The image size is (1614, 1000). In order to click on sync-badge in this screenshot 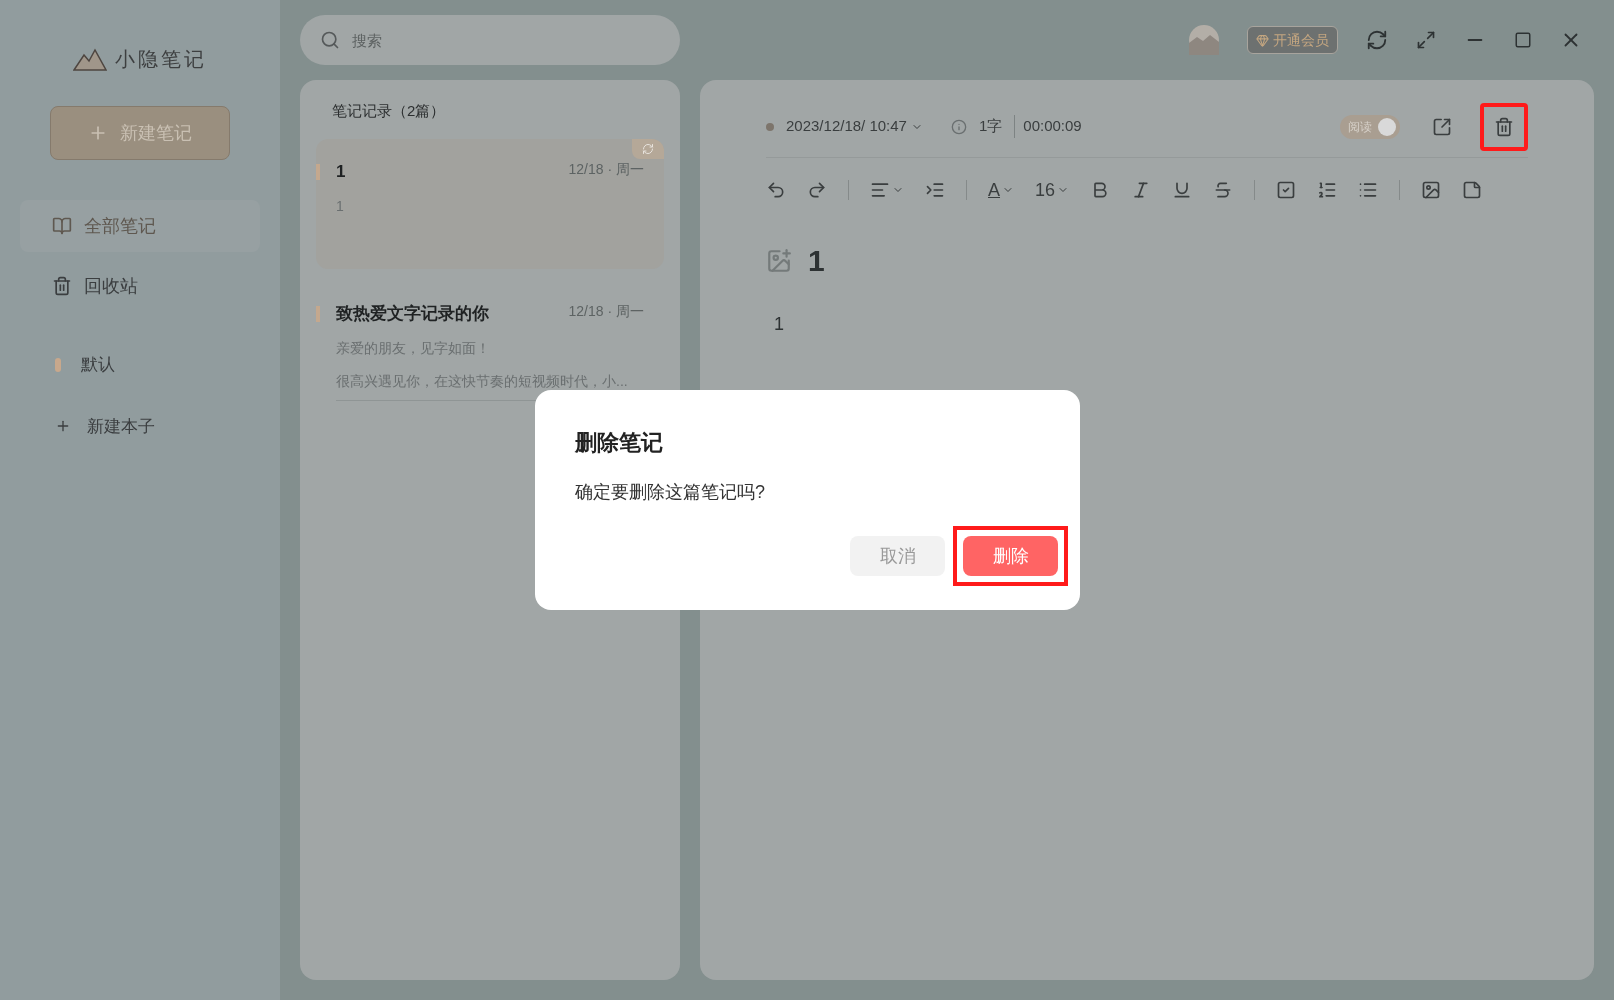, I will do `click(648, 148)`.